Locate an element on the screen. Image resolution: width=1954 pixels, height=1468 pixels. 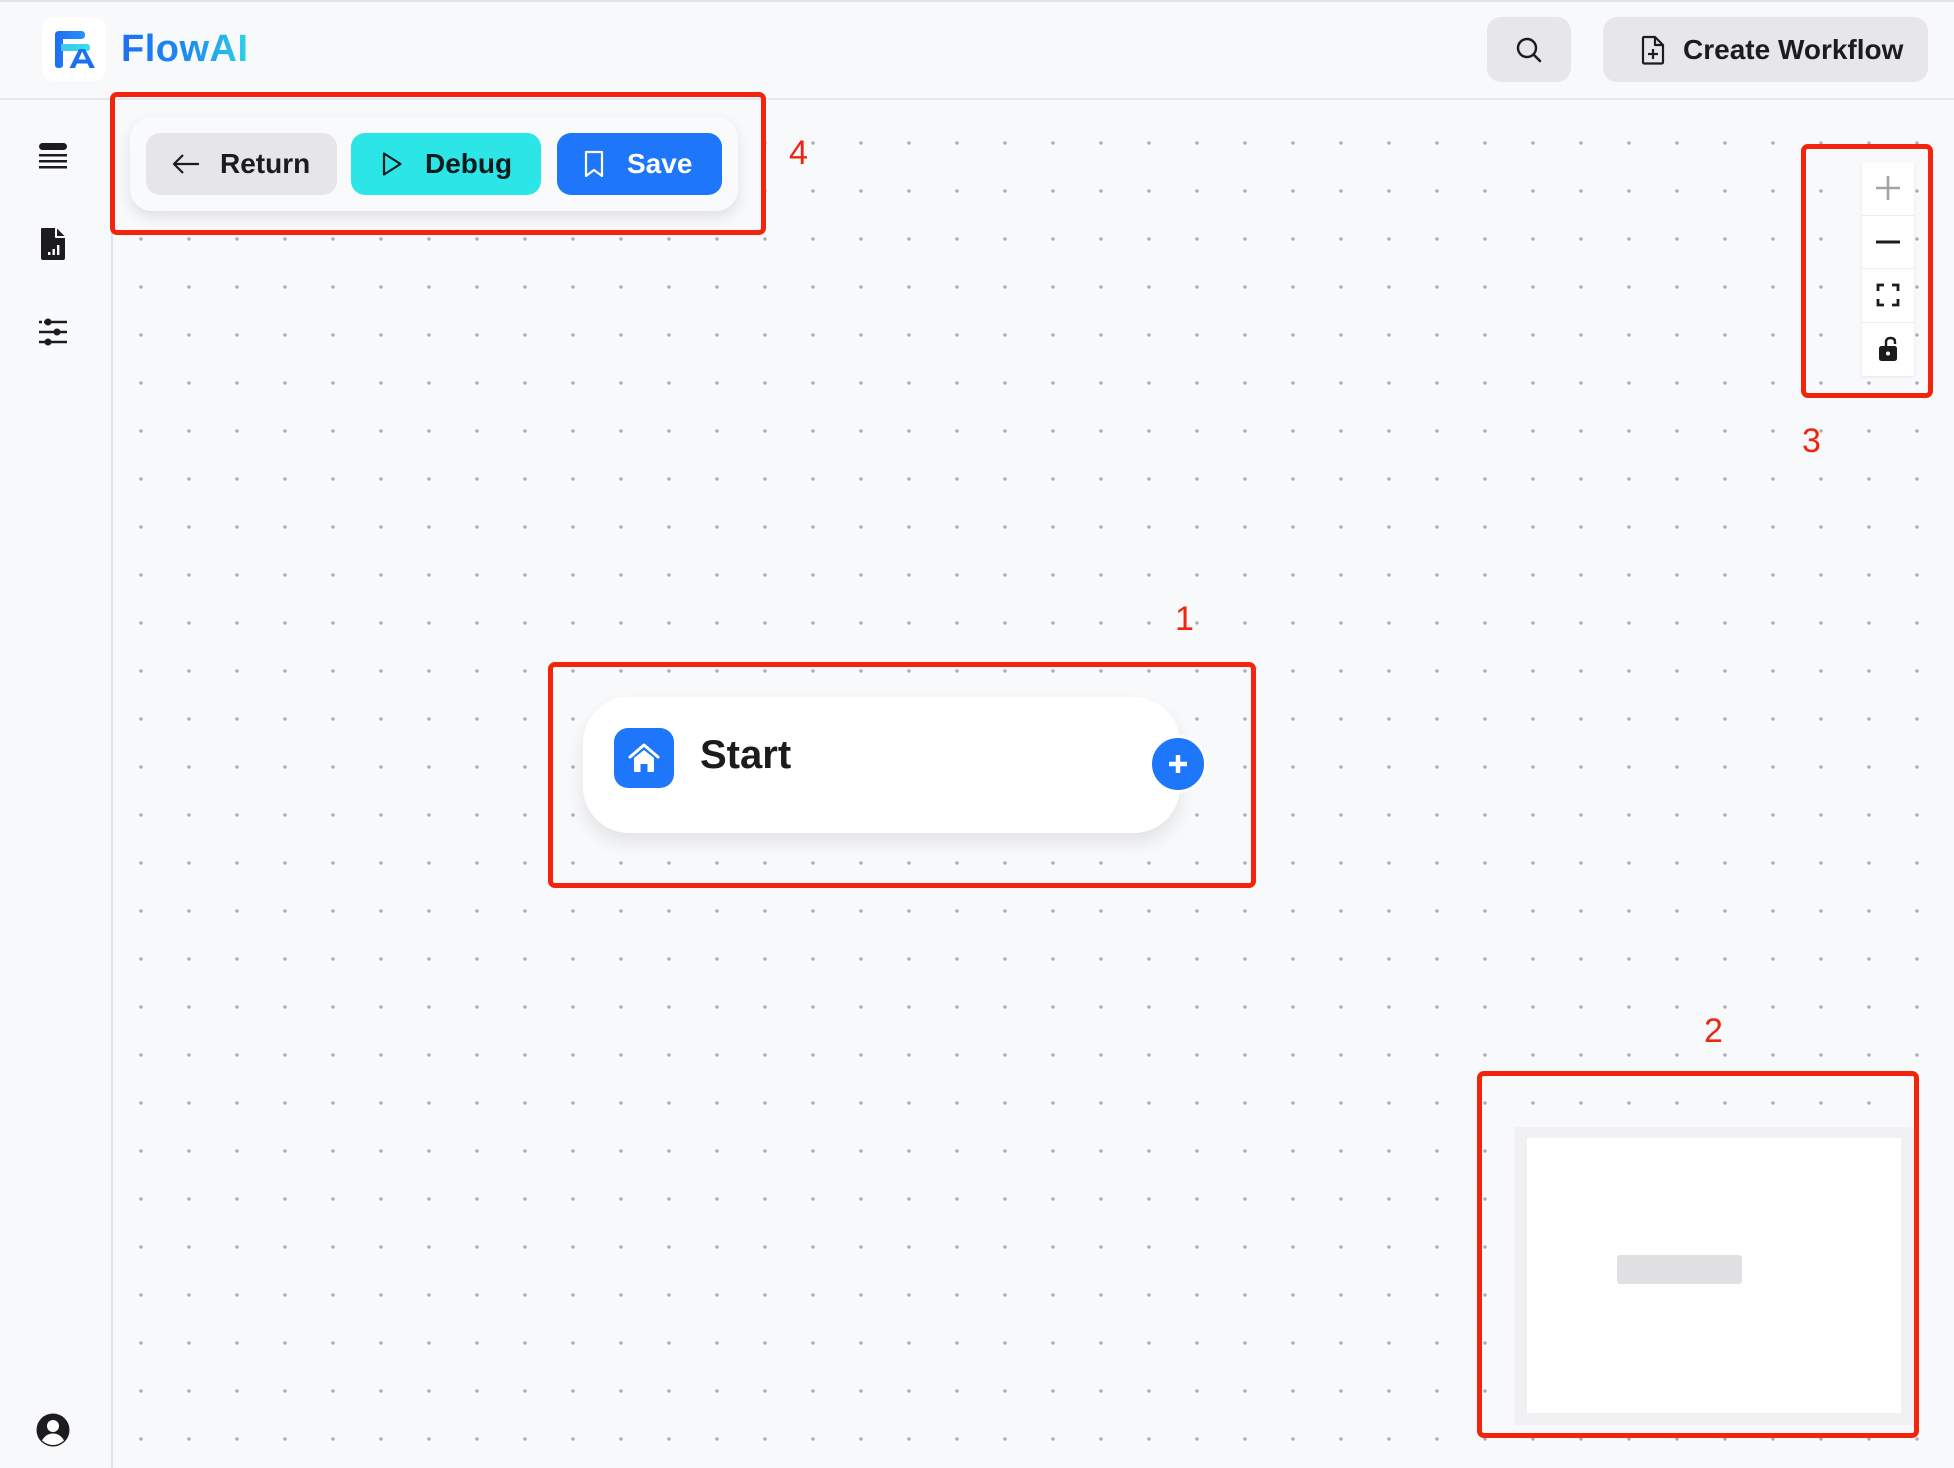
sidebar-item-settings is located at coordinates (53, 332).